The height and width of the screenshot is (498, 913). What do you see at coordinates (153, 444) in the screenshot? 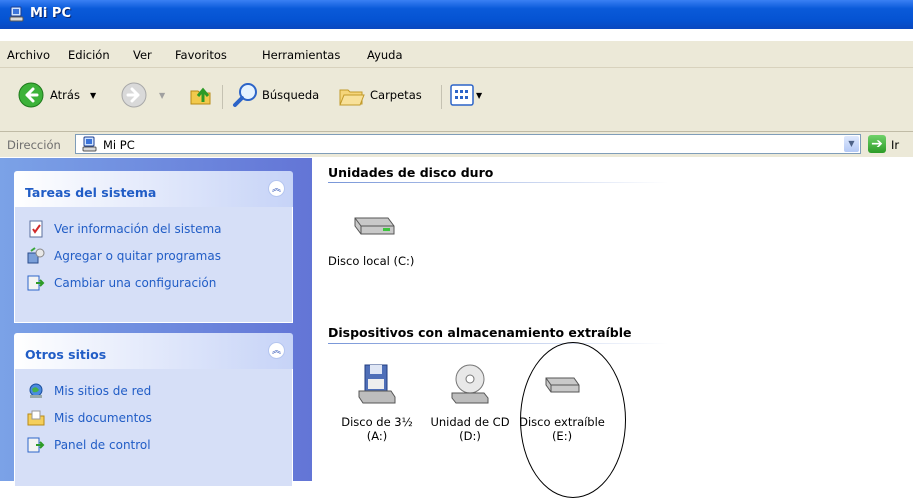
I see `place-control-panel: Panel de control` at bounding box center [153, 444].